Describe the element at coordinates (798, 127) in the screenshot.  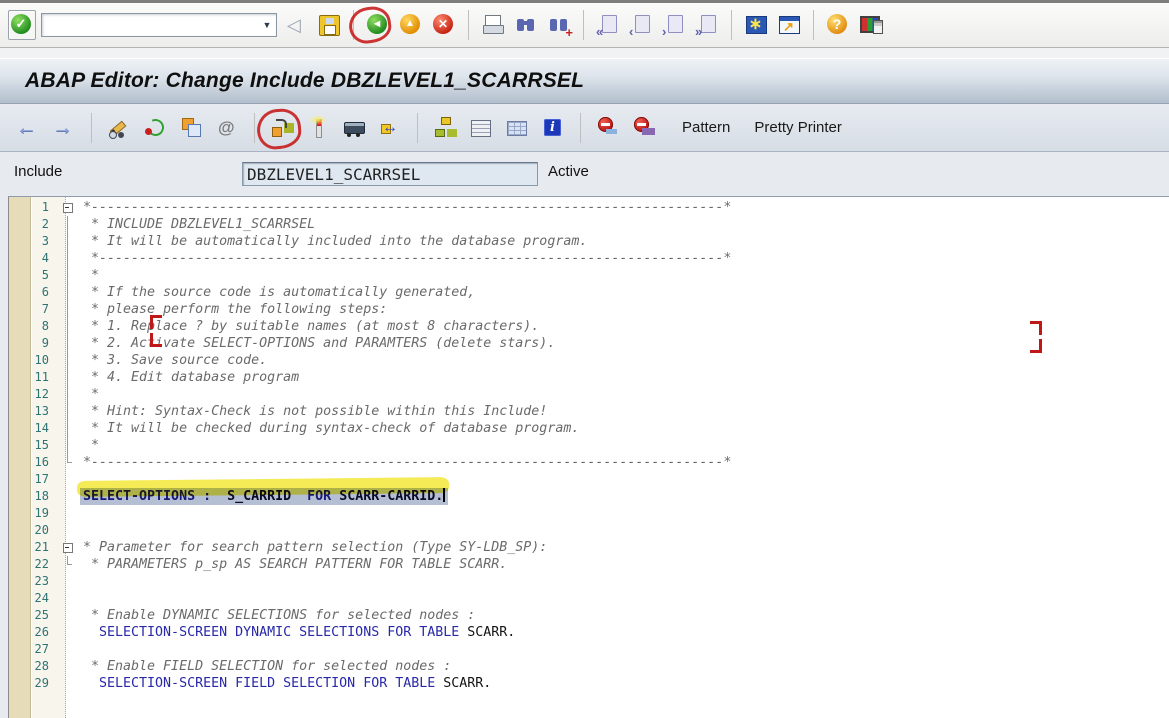
I see `pretty-printer-button: Pretty Printer` at that location.